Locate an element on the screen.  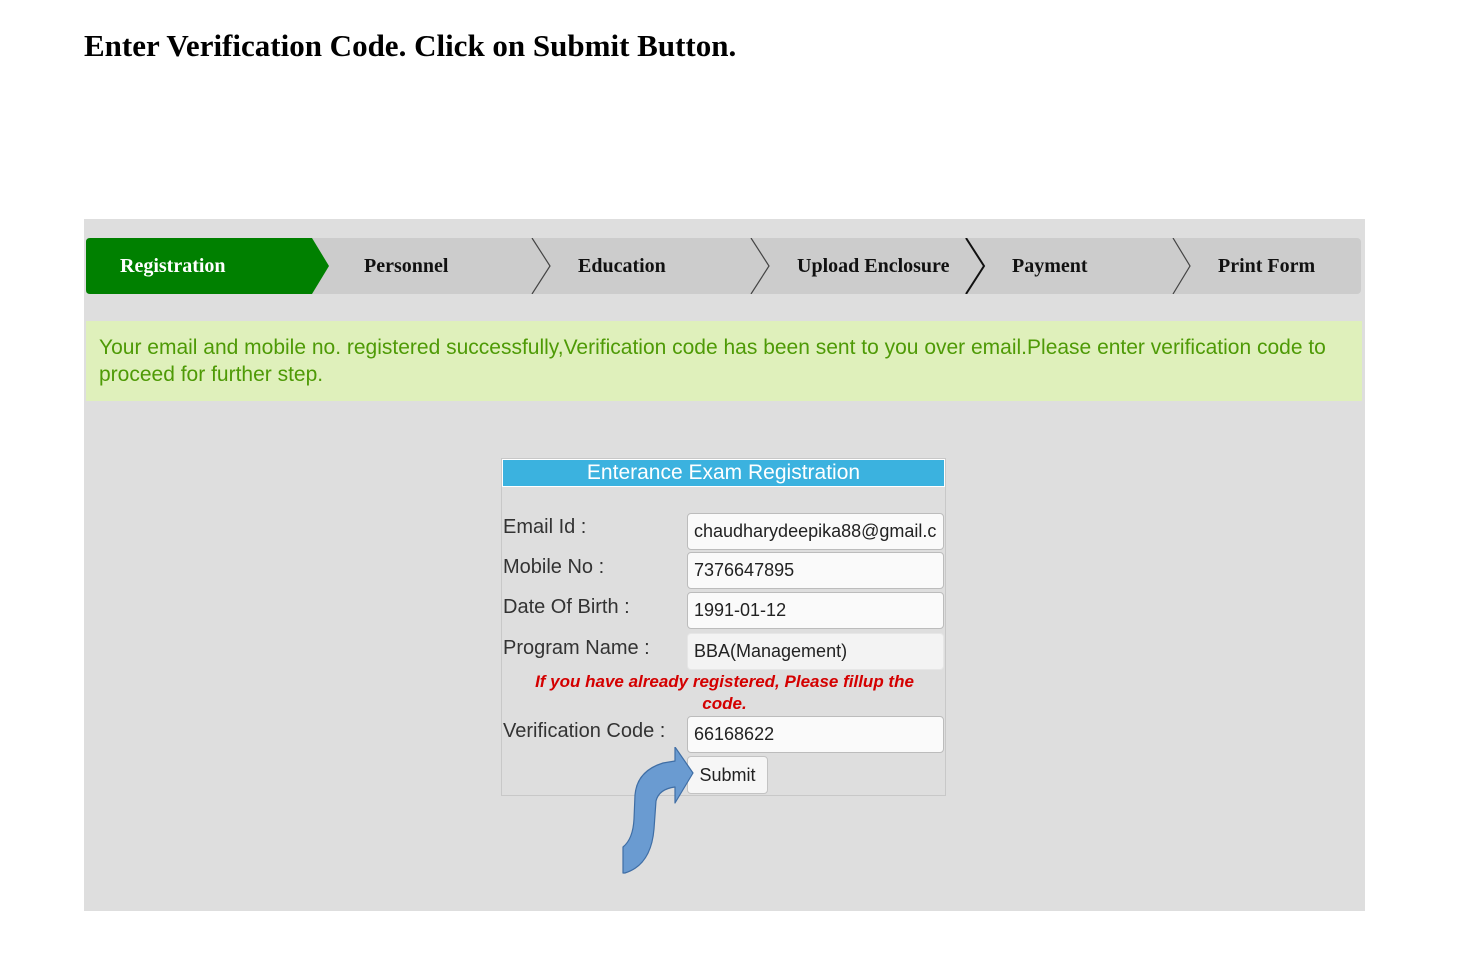
steps-background is located at coordinates (723, 266).